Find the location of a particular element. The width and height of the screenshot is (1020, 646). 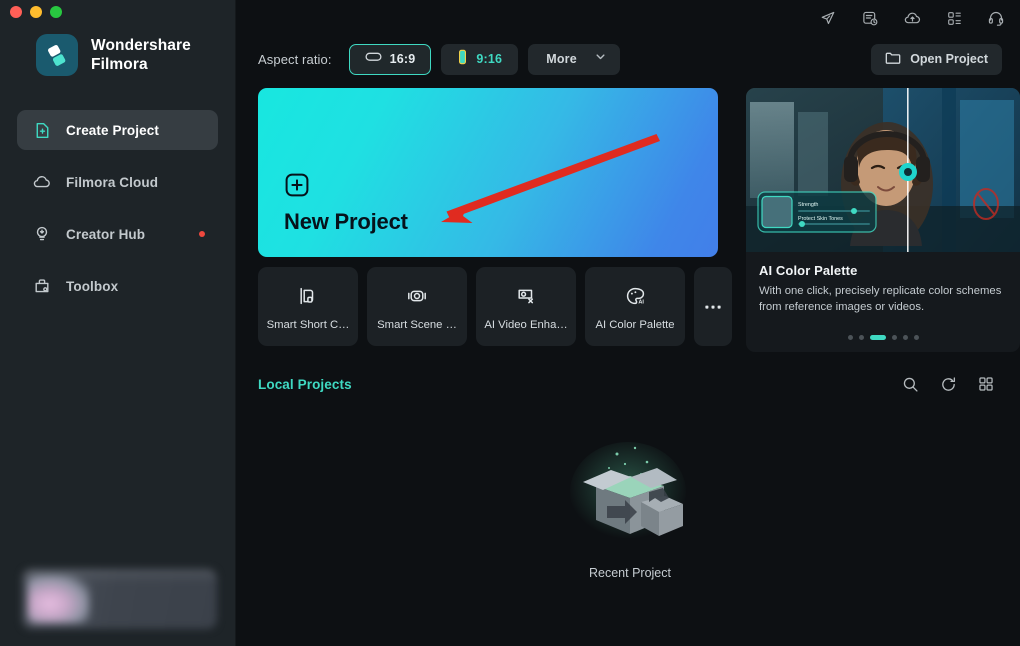

empty-state-label: Recent Project is located at coordinates (630, 573).